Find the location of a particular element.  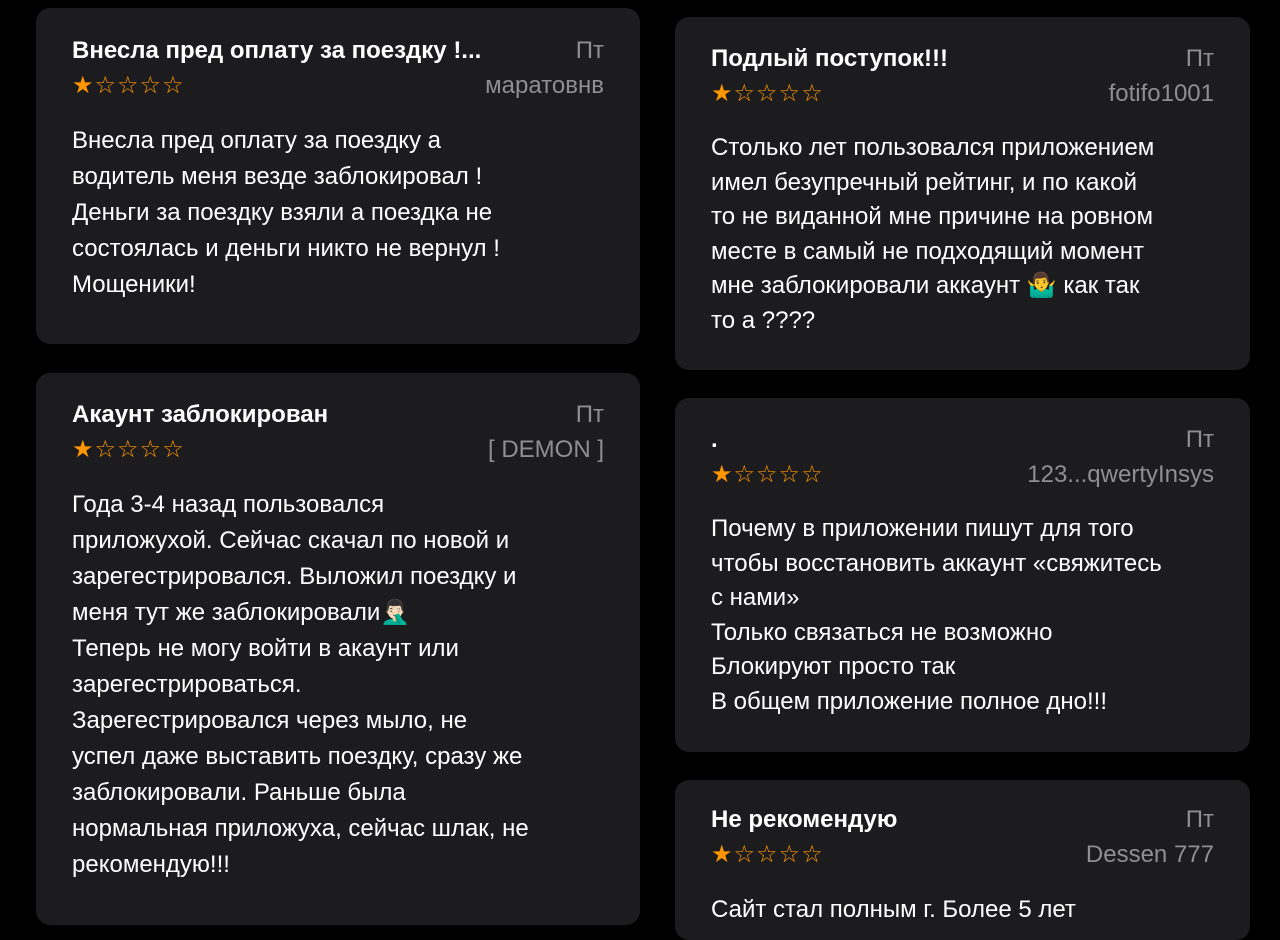

review-title: Подлый поступок!!! is located at coordinates (830, 58).